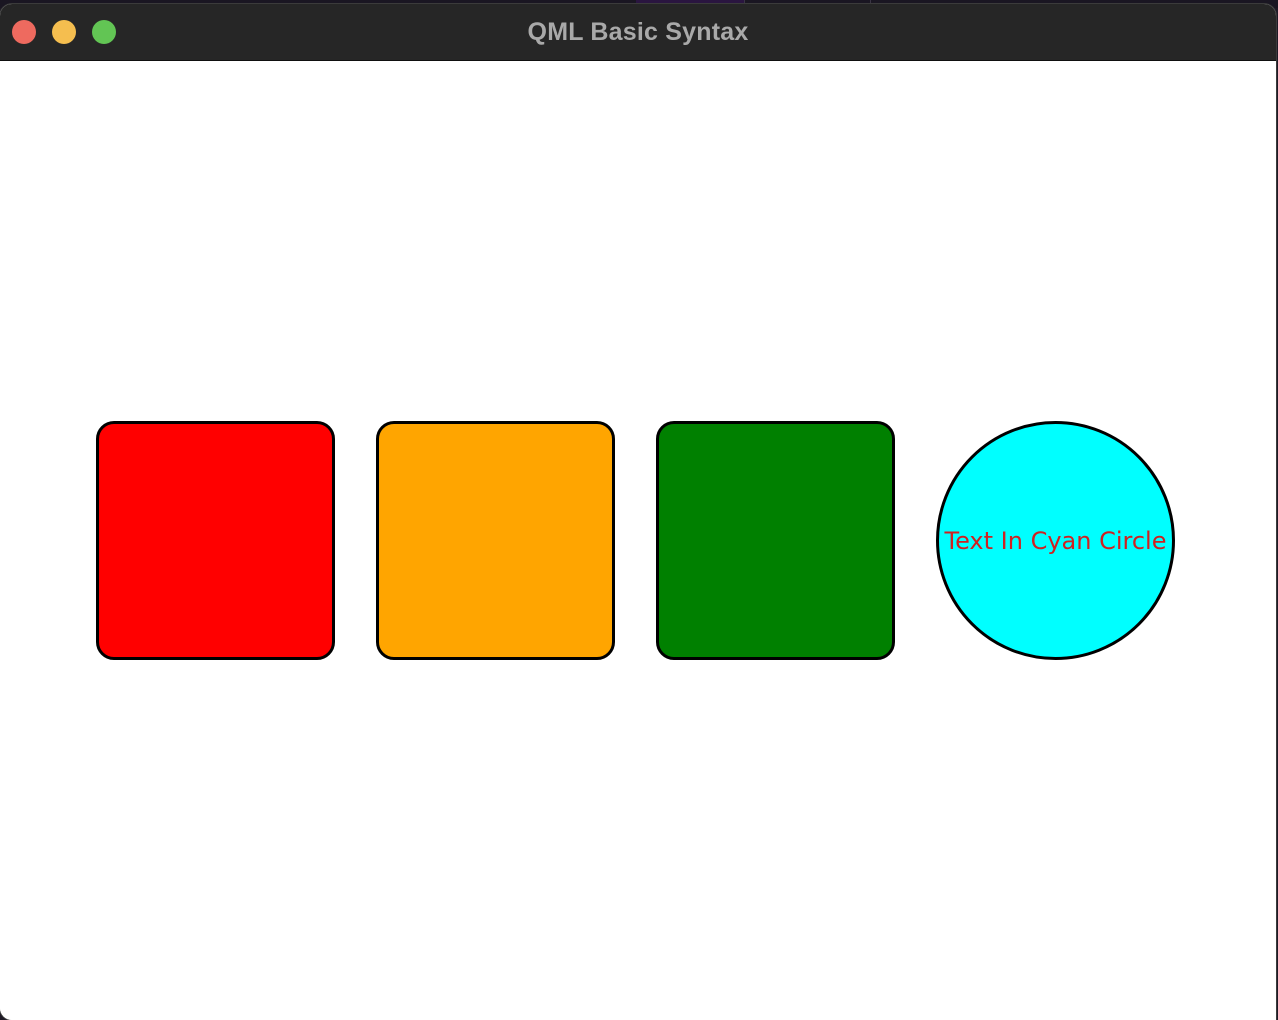  I want to click on orange-rectangle, so click(495, 540).